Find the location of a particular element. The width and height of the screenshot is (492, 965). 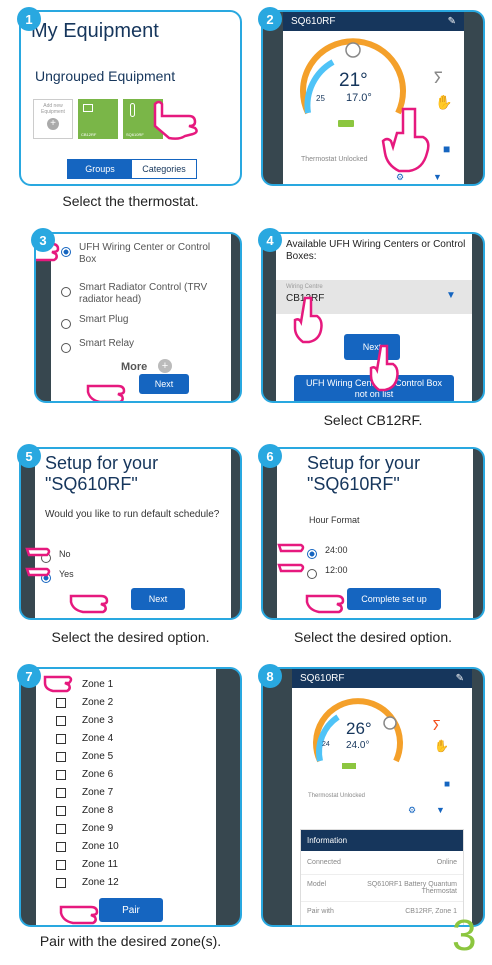

tab-groups: Groups is located at coordinates (100, 169).